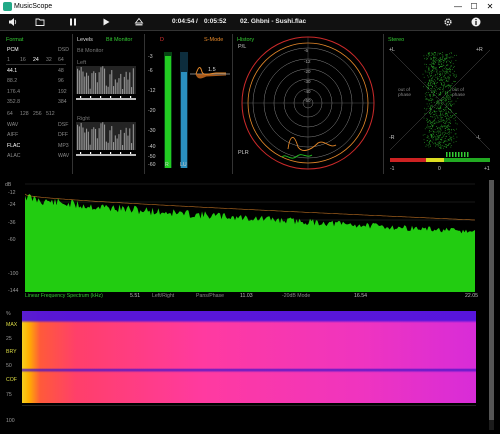 The height and width of the screenshot is (434, 500). What do you see at coordinates (152, 165) in the screenshot?
I see `level-scale-tick: -60` at bounding box center [152, 165].